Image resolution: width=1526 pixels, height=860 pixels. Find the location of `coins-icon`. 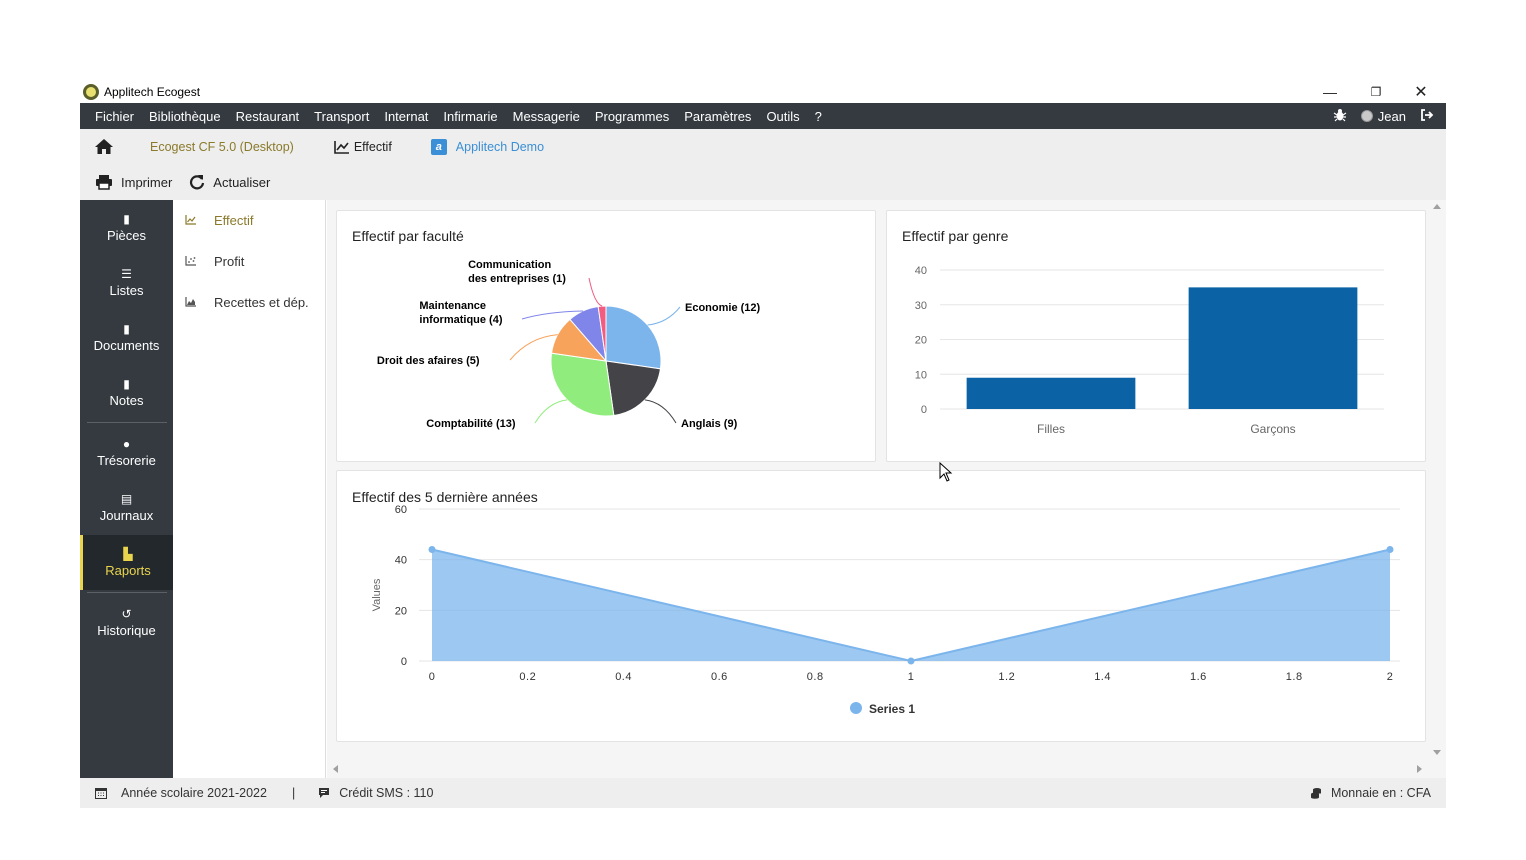

coins-icon is located at coordinates (1315, 793).